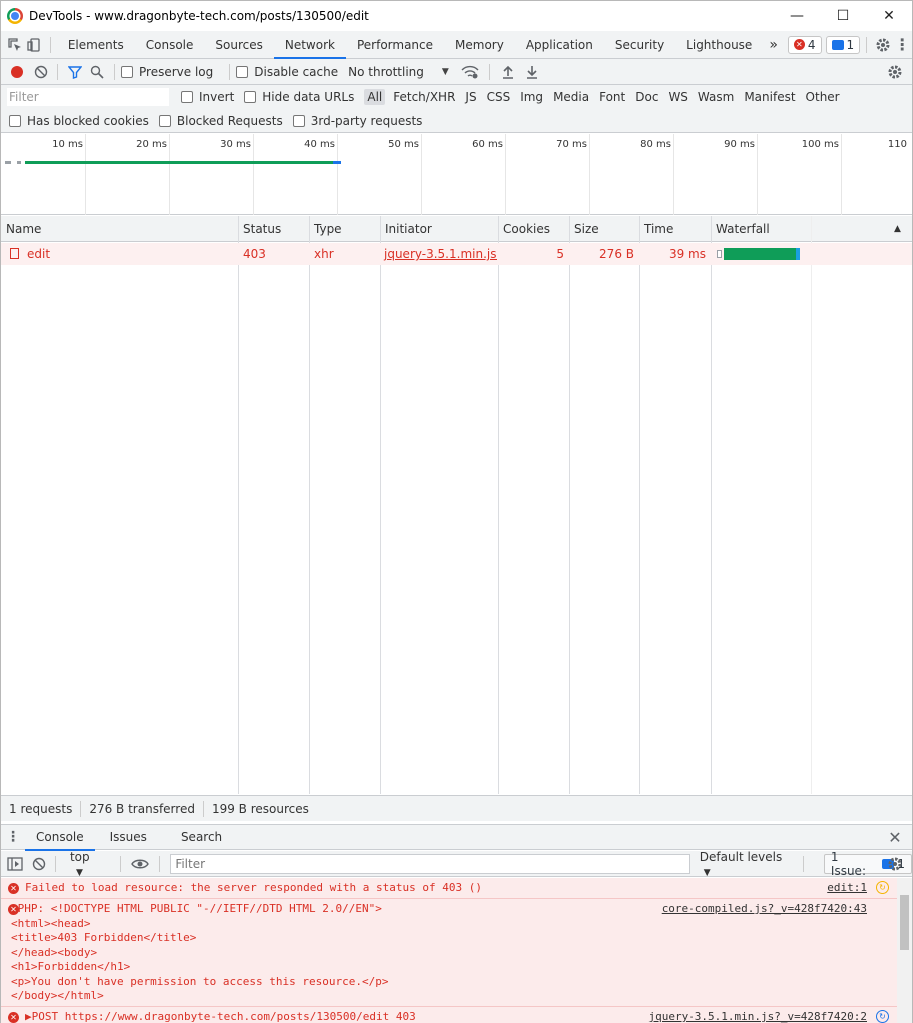  What do you see at coordinates (140, 863) in the screenshot?
I see `live-expression-eye-icon` at bounding box center [140, 863].